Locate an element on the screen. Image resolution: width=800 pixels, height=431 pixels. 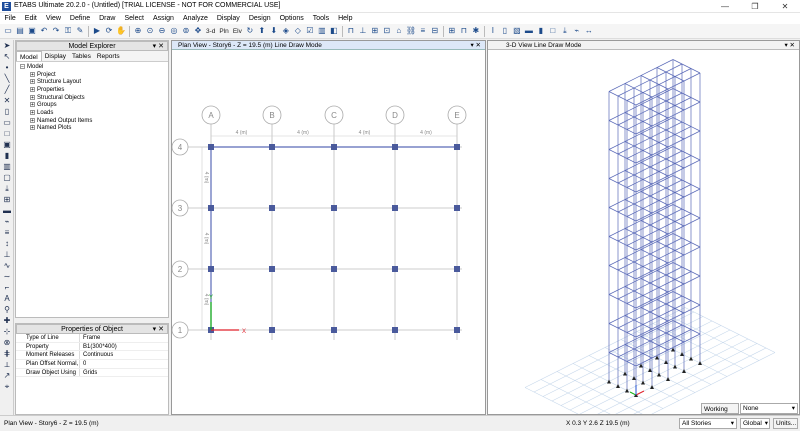
zoom-previous-icon: ◎ is located at coordinates (174, 31).